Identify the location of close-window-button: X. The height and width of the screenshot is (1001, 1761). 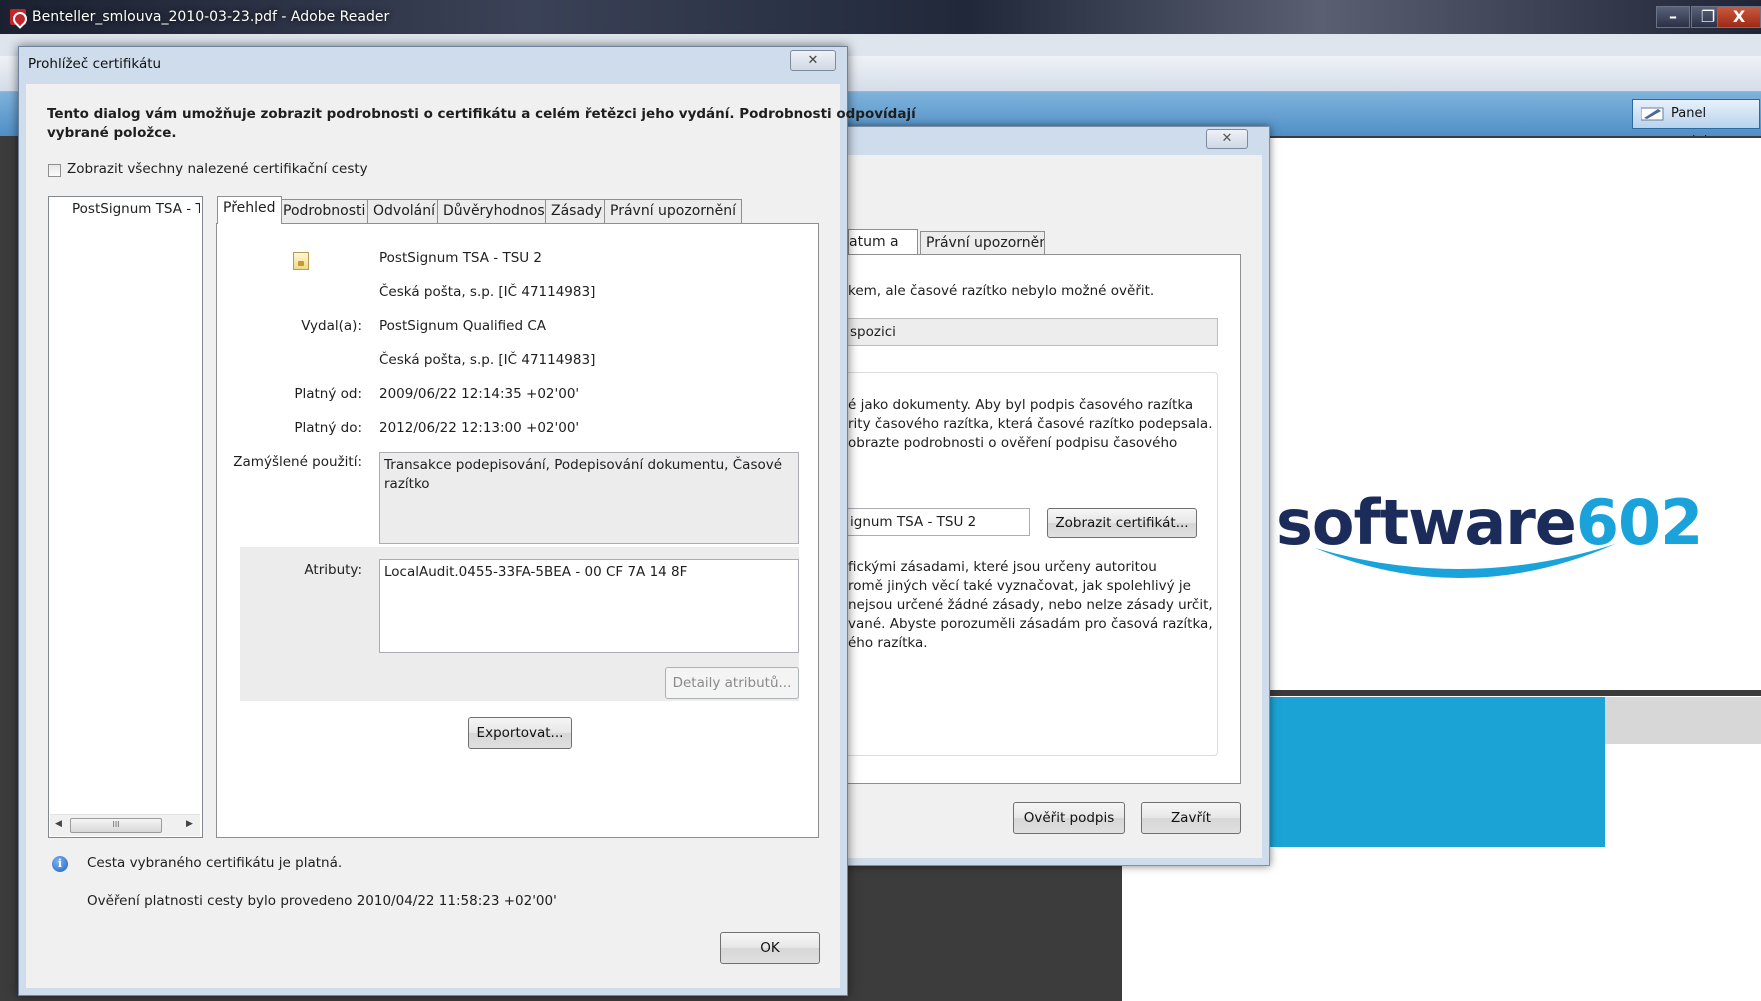
(1739, 17).